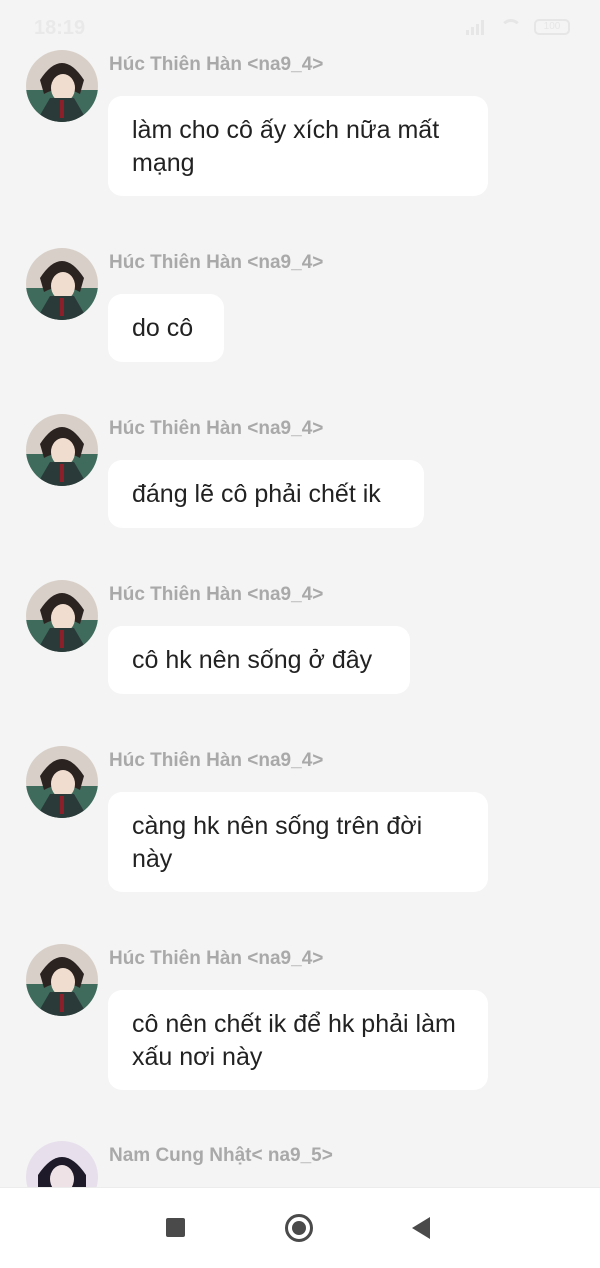  What do you see at coordinates (166, 328) in the screenshot?
I see `message-bubble: do cô` at bounding box center [166, 328].